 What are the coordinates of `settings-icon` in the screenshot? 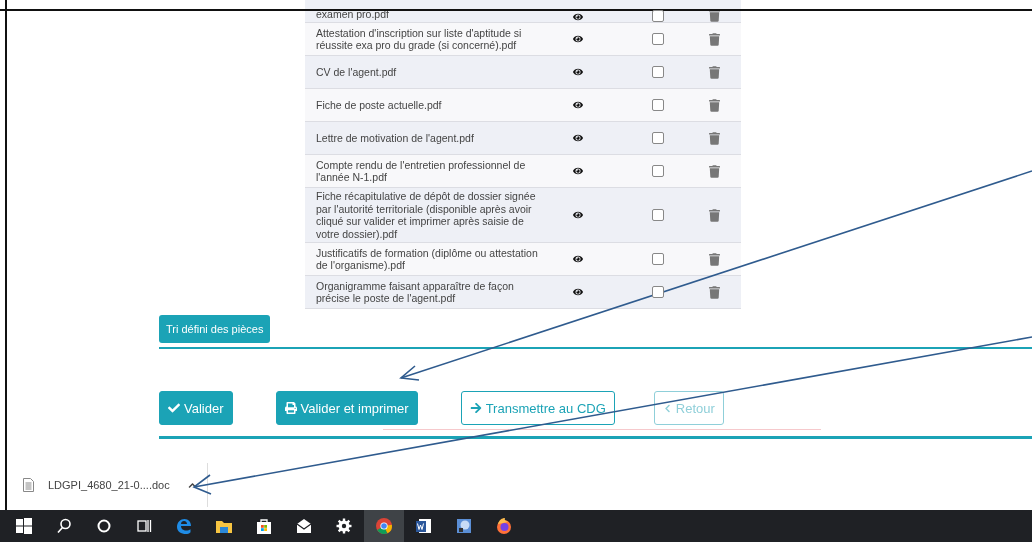 It's located at (344, 526).